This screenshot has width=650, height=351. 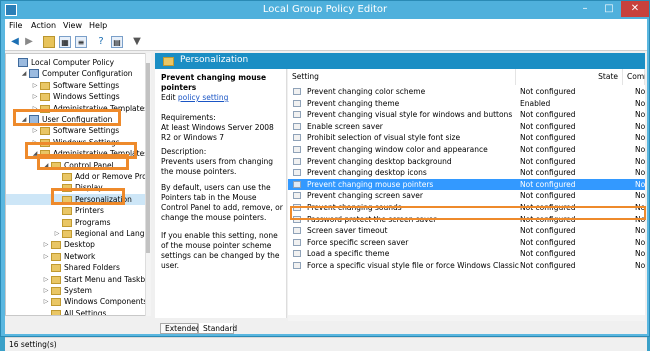 I want to click on maximize-button: □, so click(x=609, y=9).